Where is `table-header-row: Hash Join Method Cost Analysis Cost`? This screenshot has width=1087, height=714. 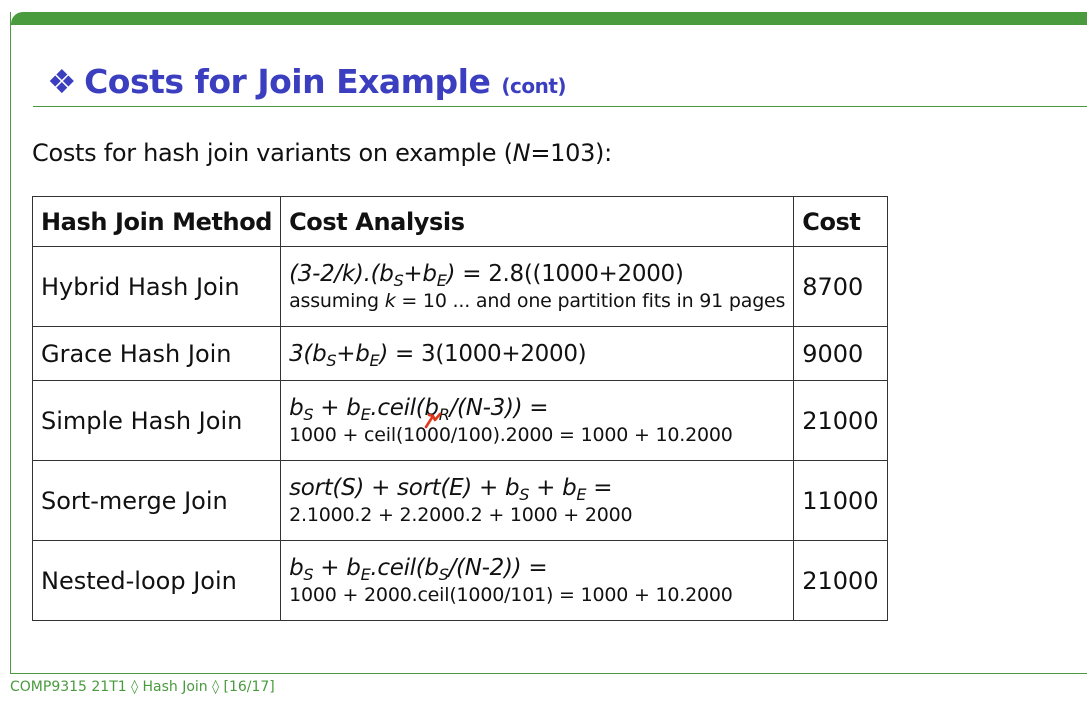
table-header-row: Hash Join Method Cost Analysis Cost is located at coordinates (459, 221).